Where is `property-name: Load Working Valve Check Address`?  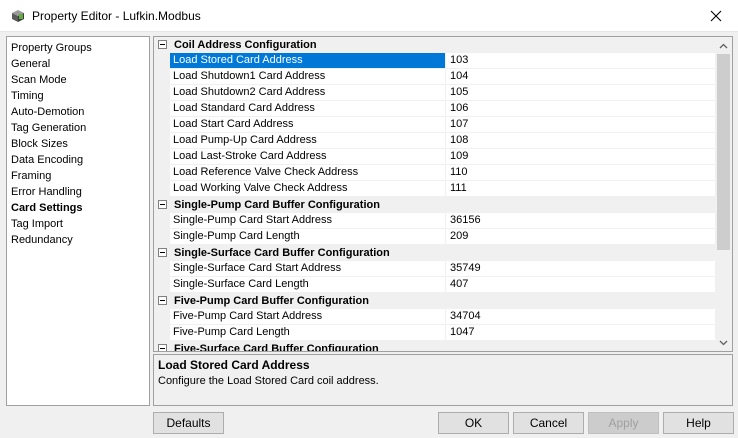
property-name: Load Working Valve Check Address is located at coordinates (308, 188).